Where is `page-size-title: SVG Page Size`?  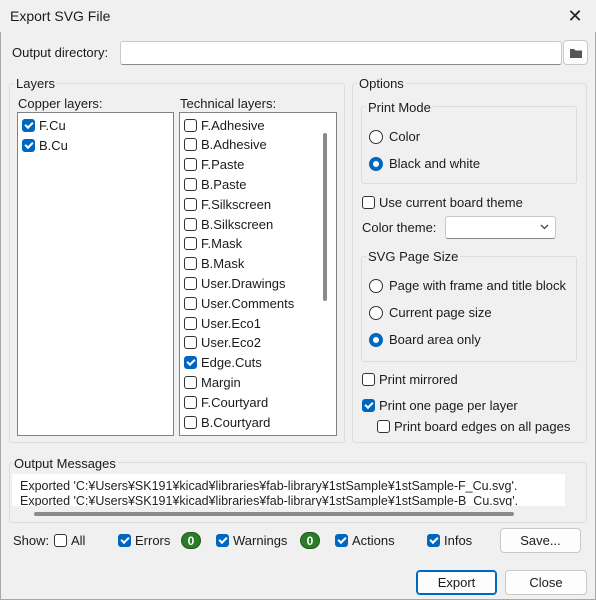
page-size-title: SVG Page Size is located at coordinates (413, 256).